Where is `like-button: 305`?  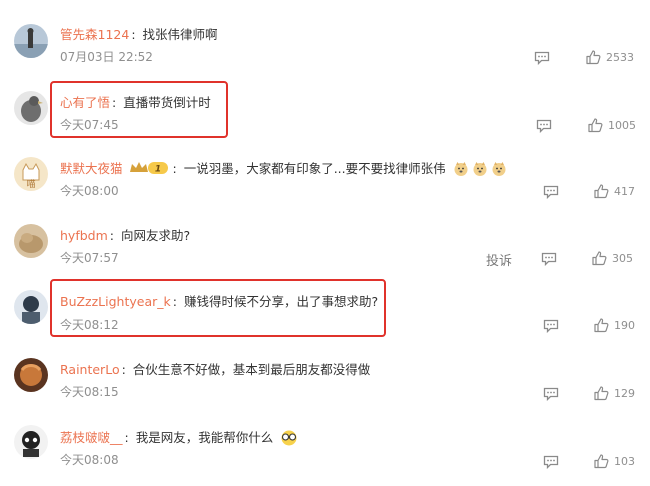
like-button: 305 is located at coordinates (612, 258).